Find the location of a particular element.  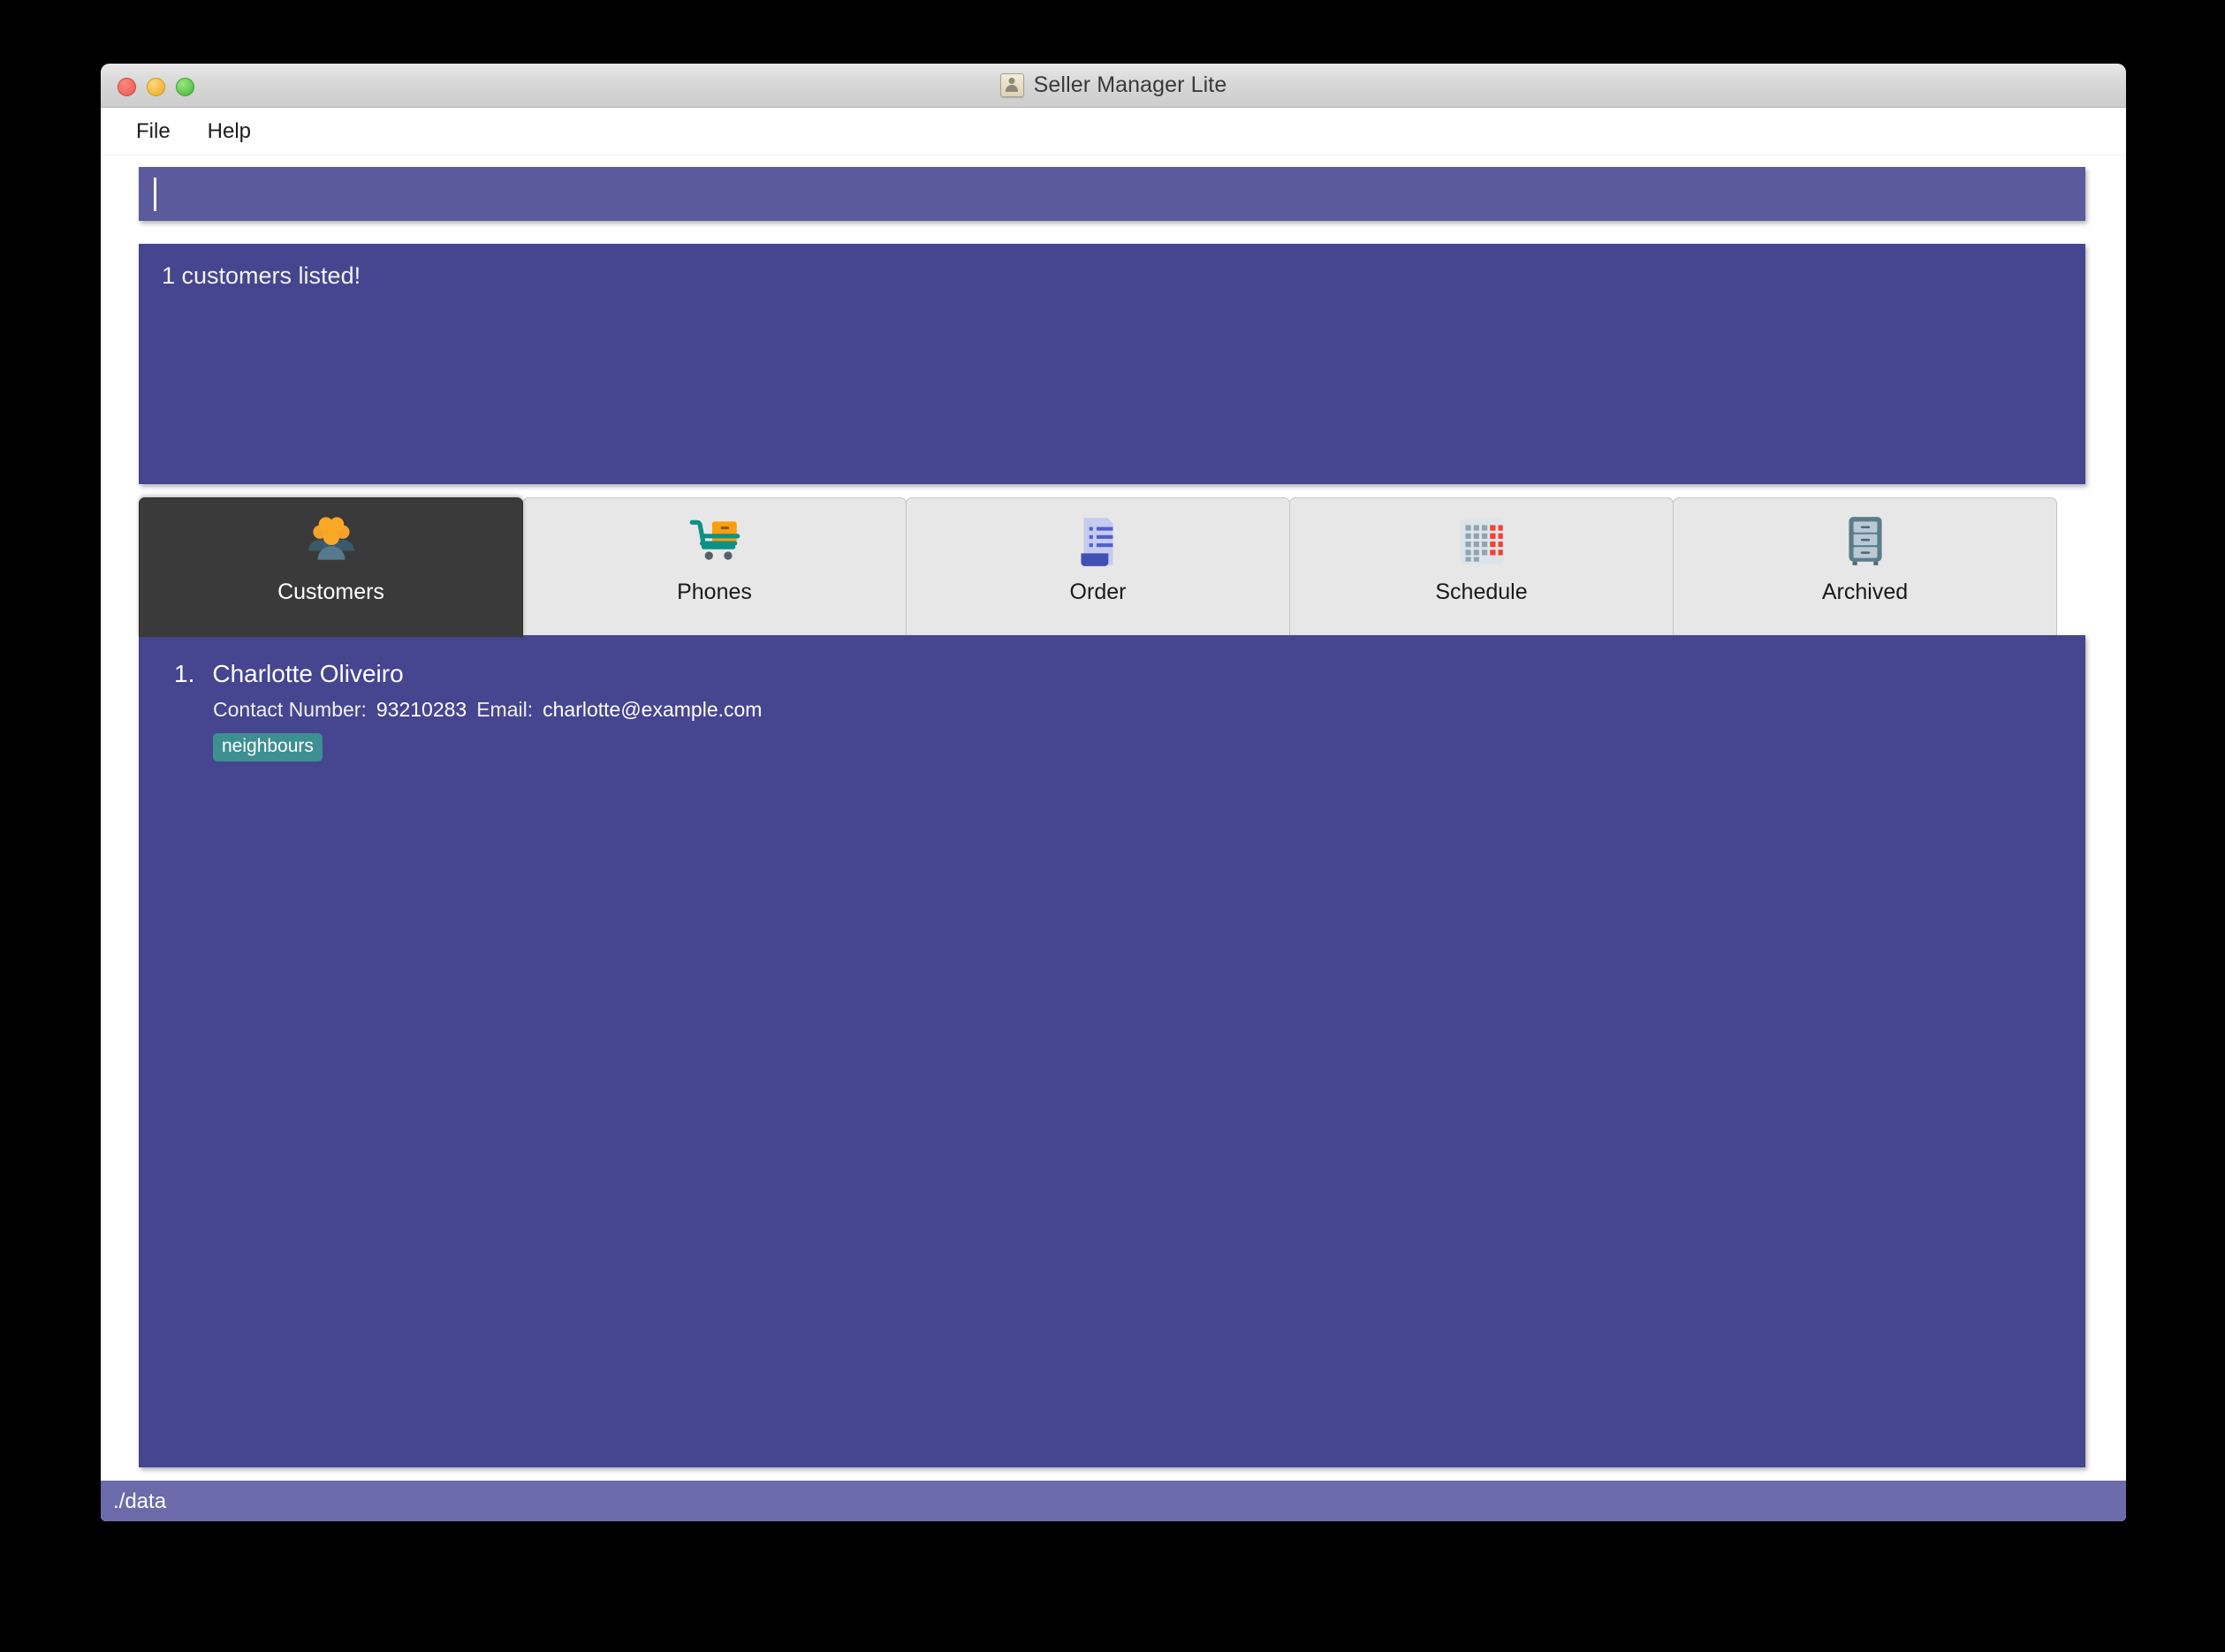

list-item-header: 1. Charlotte Oliveiro is located at coordinates (1112, 674).